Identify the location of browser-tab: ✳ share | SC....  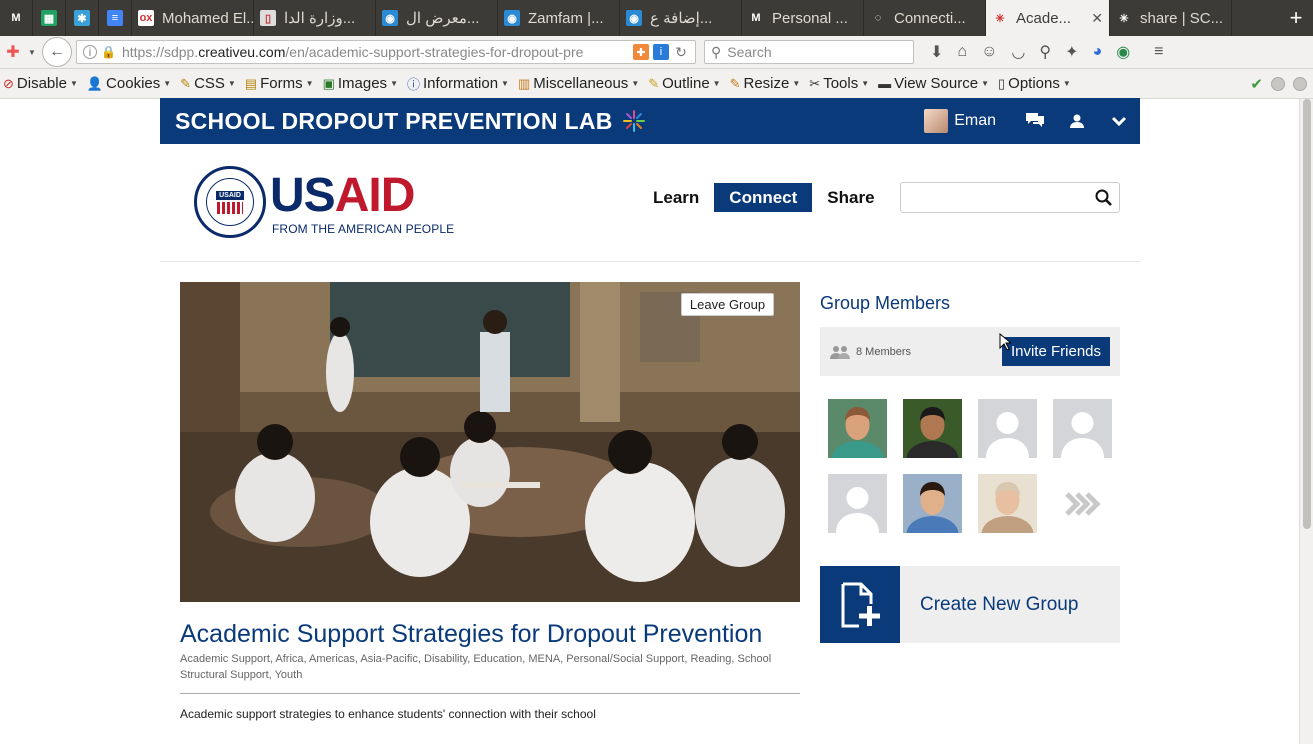
(1171, 18).